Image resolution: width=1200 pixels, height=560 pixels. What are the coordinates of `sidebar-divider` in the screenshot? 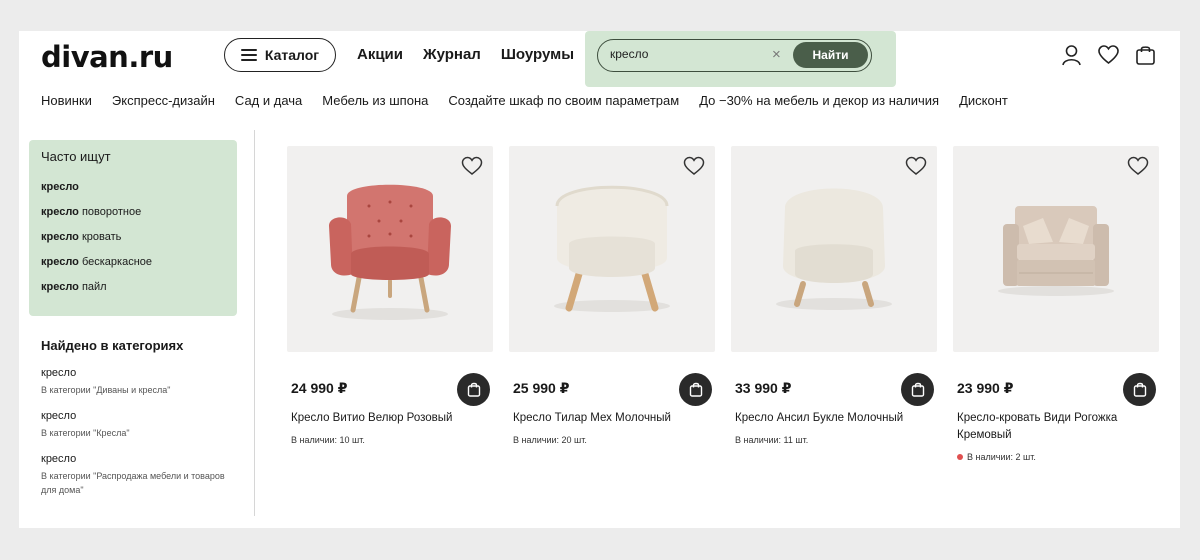 It's located at (254, 323).